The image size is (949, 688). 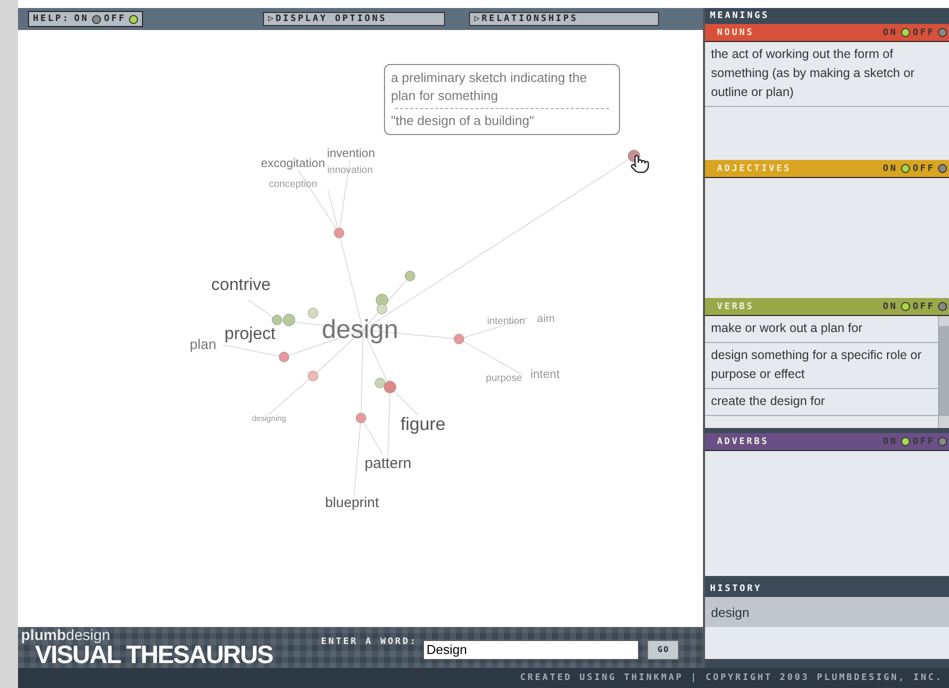 What do you see at coordinates (740, 16) in the screenshot?
I see `meanings-title: MEANINGS` at bounding box center [740, 16].